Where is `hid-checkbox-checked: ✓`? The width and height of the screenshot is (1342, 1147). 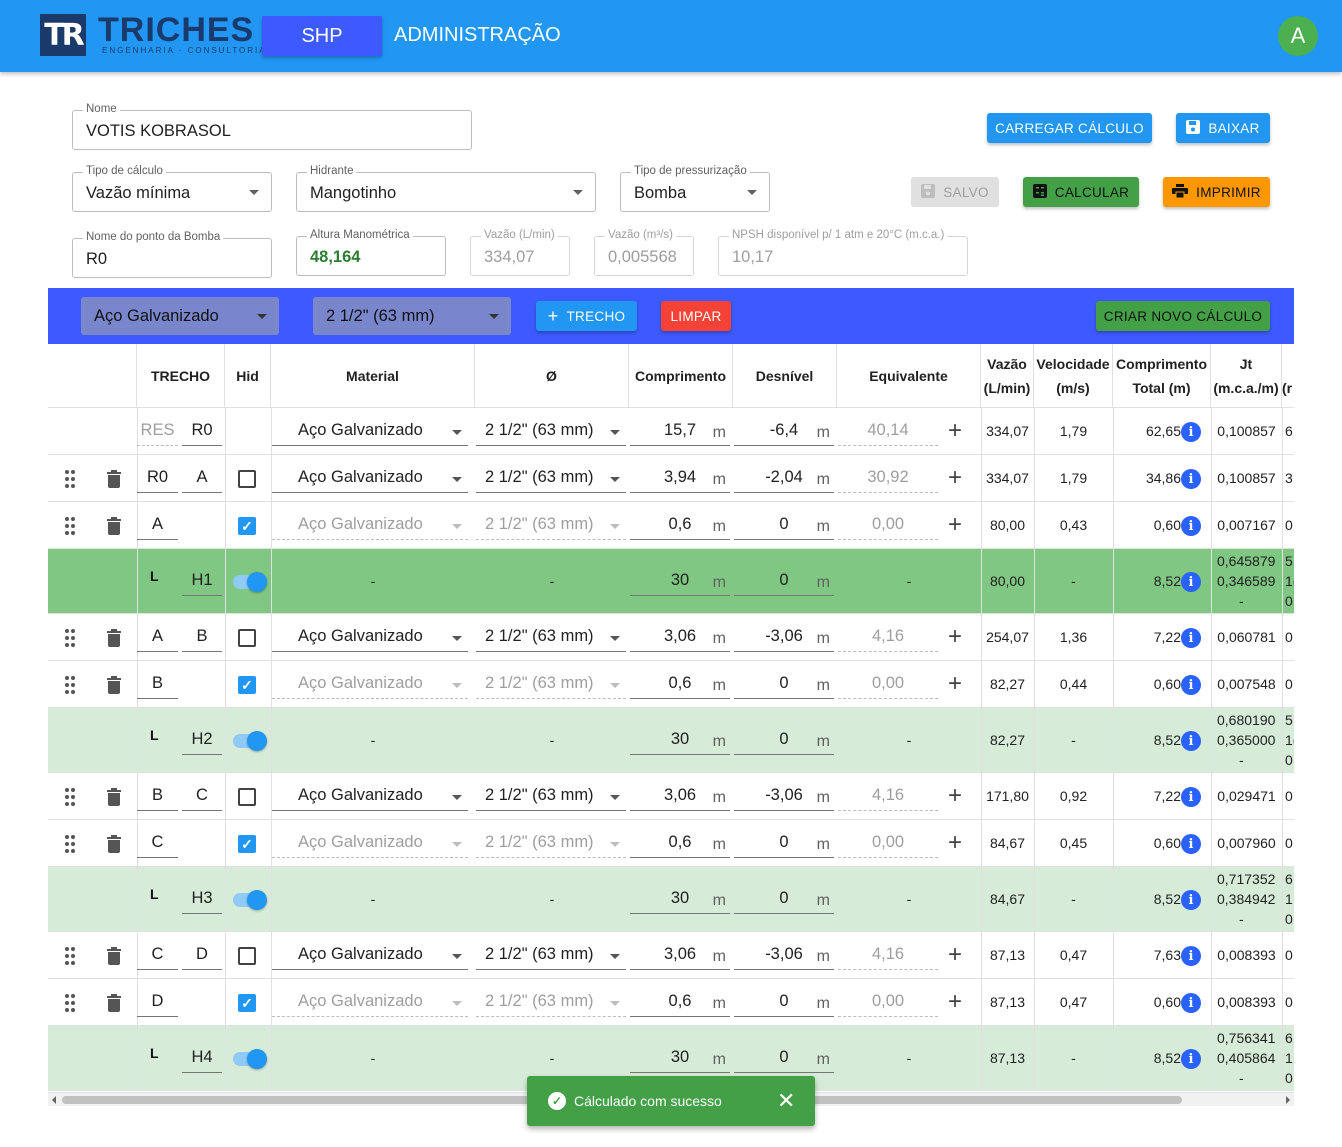
hid-checkbox-checked: ✓ is located at coordinates (247, 526).